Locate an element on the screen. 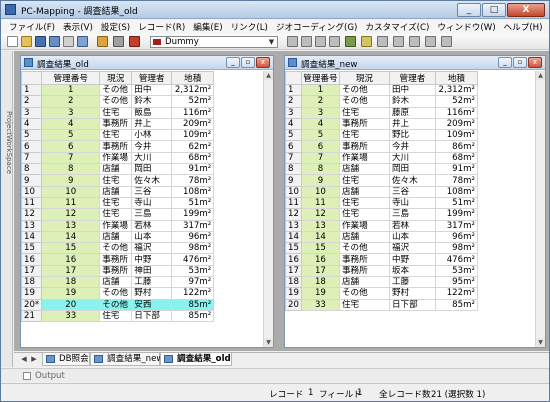 The height and width of the screenshot is (402, 550). cell-id: 19 is located at coordinates (71, 293).